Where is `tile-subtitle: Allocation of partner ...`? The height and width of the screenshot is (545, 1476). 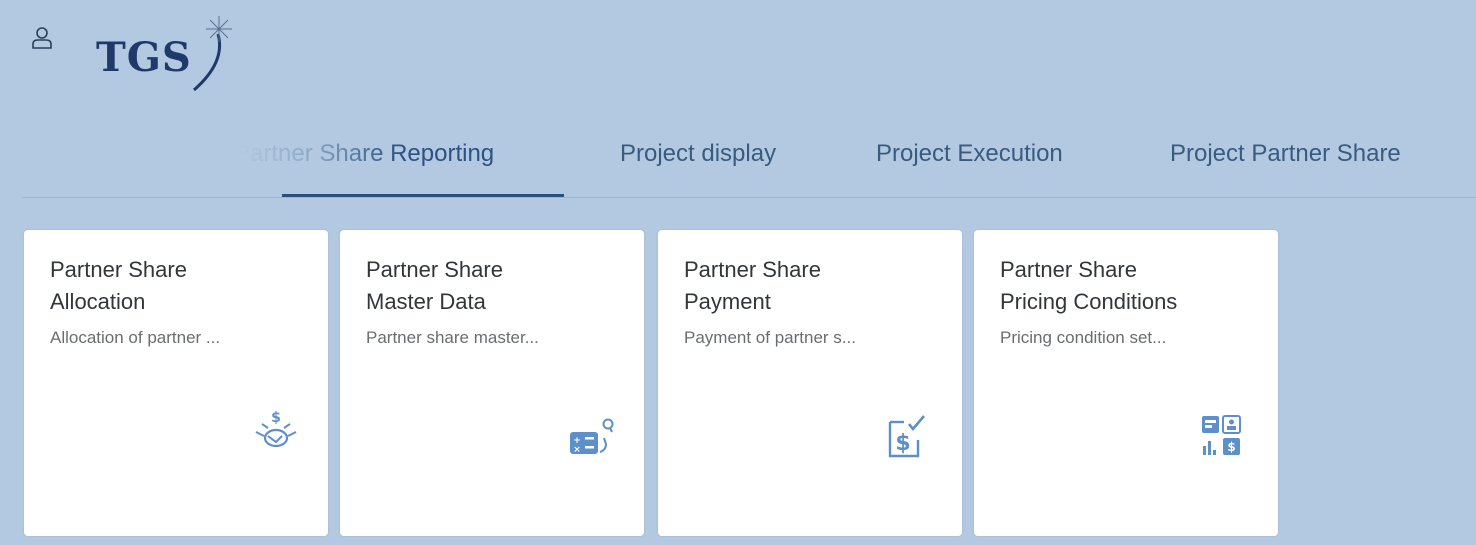
tile-subtitle: Allocation of partner ... is located at coordinates (135, 337).